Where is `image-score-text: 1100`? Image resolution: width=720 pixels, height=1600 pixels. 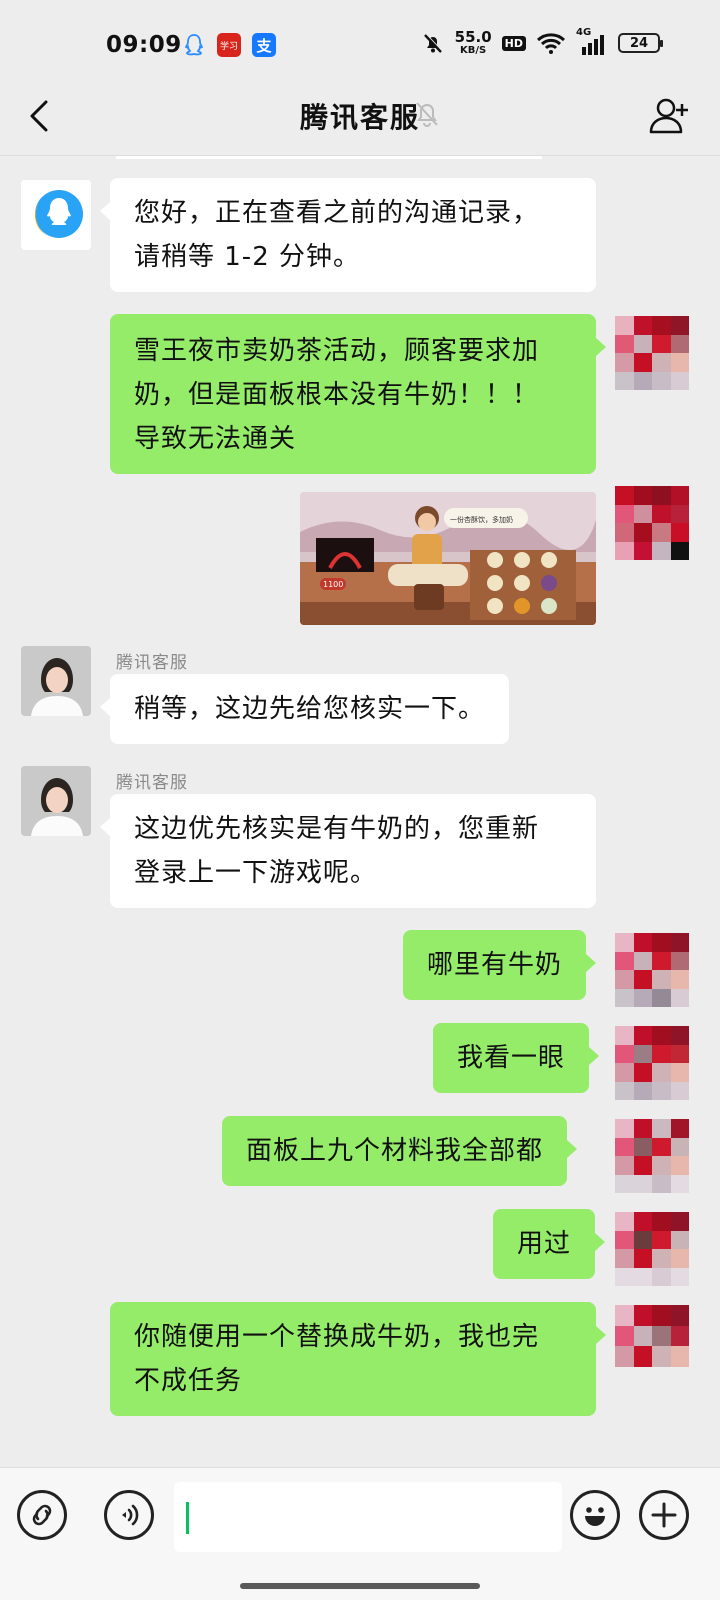 image-score-text: 1100 is located at coordinates (333, 584).